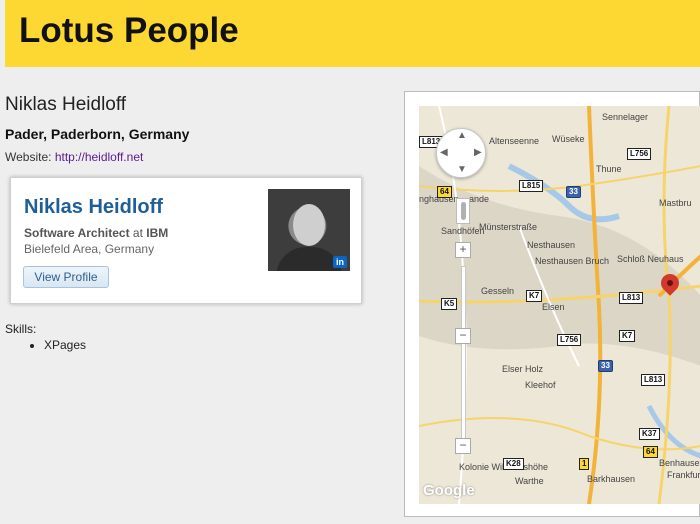  What do you see at coordinates (463, 446) in the screenshot?
I see `zoom-out-button: −` at bounding box center [463, 446].